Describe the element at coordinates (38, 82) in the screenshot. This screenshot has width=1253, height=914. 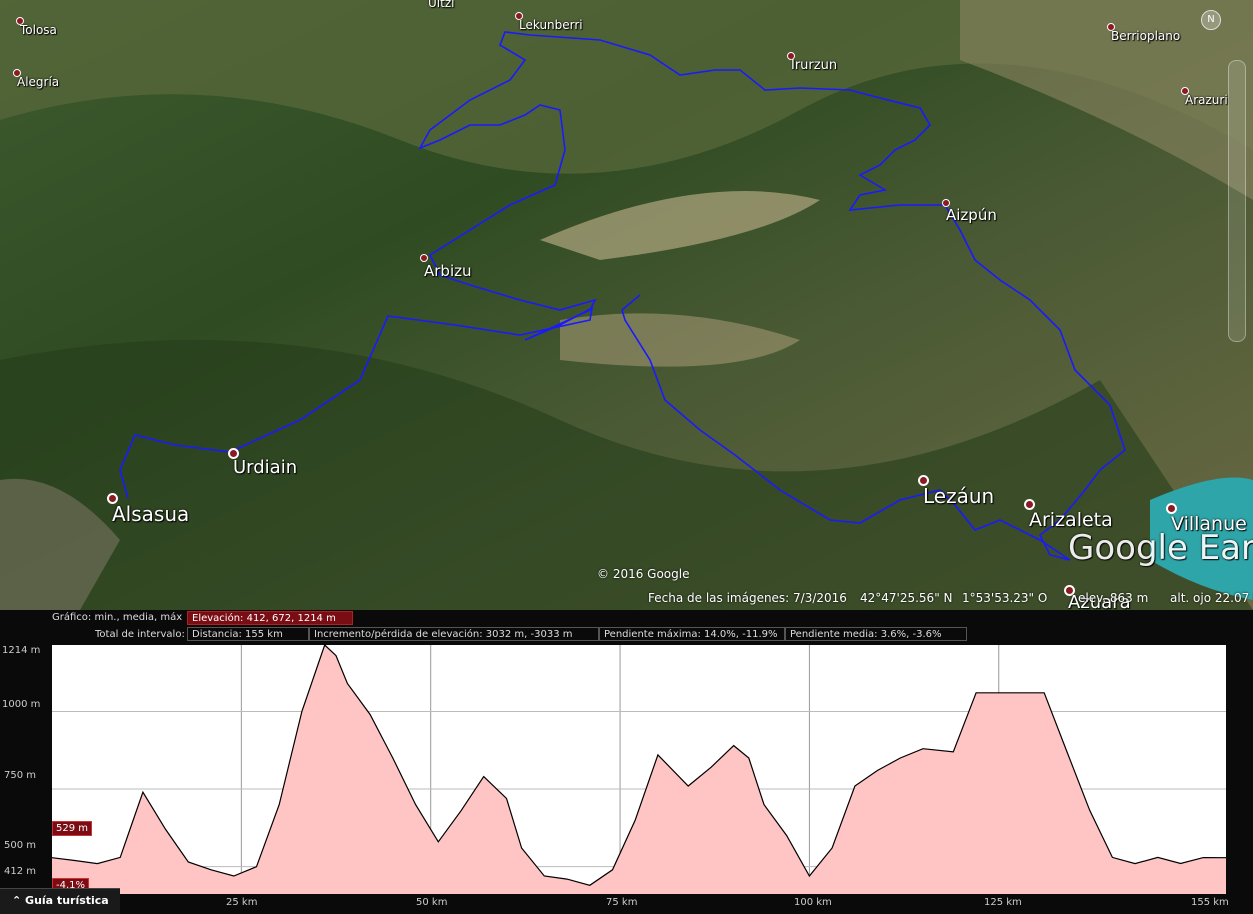
I see `place-label: Alegría` at that location.